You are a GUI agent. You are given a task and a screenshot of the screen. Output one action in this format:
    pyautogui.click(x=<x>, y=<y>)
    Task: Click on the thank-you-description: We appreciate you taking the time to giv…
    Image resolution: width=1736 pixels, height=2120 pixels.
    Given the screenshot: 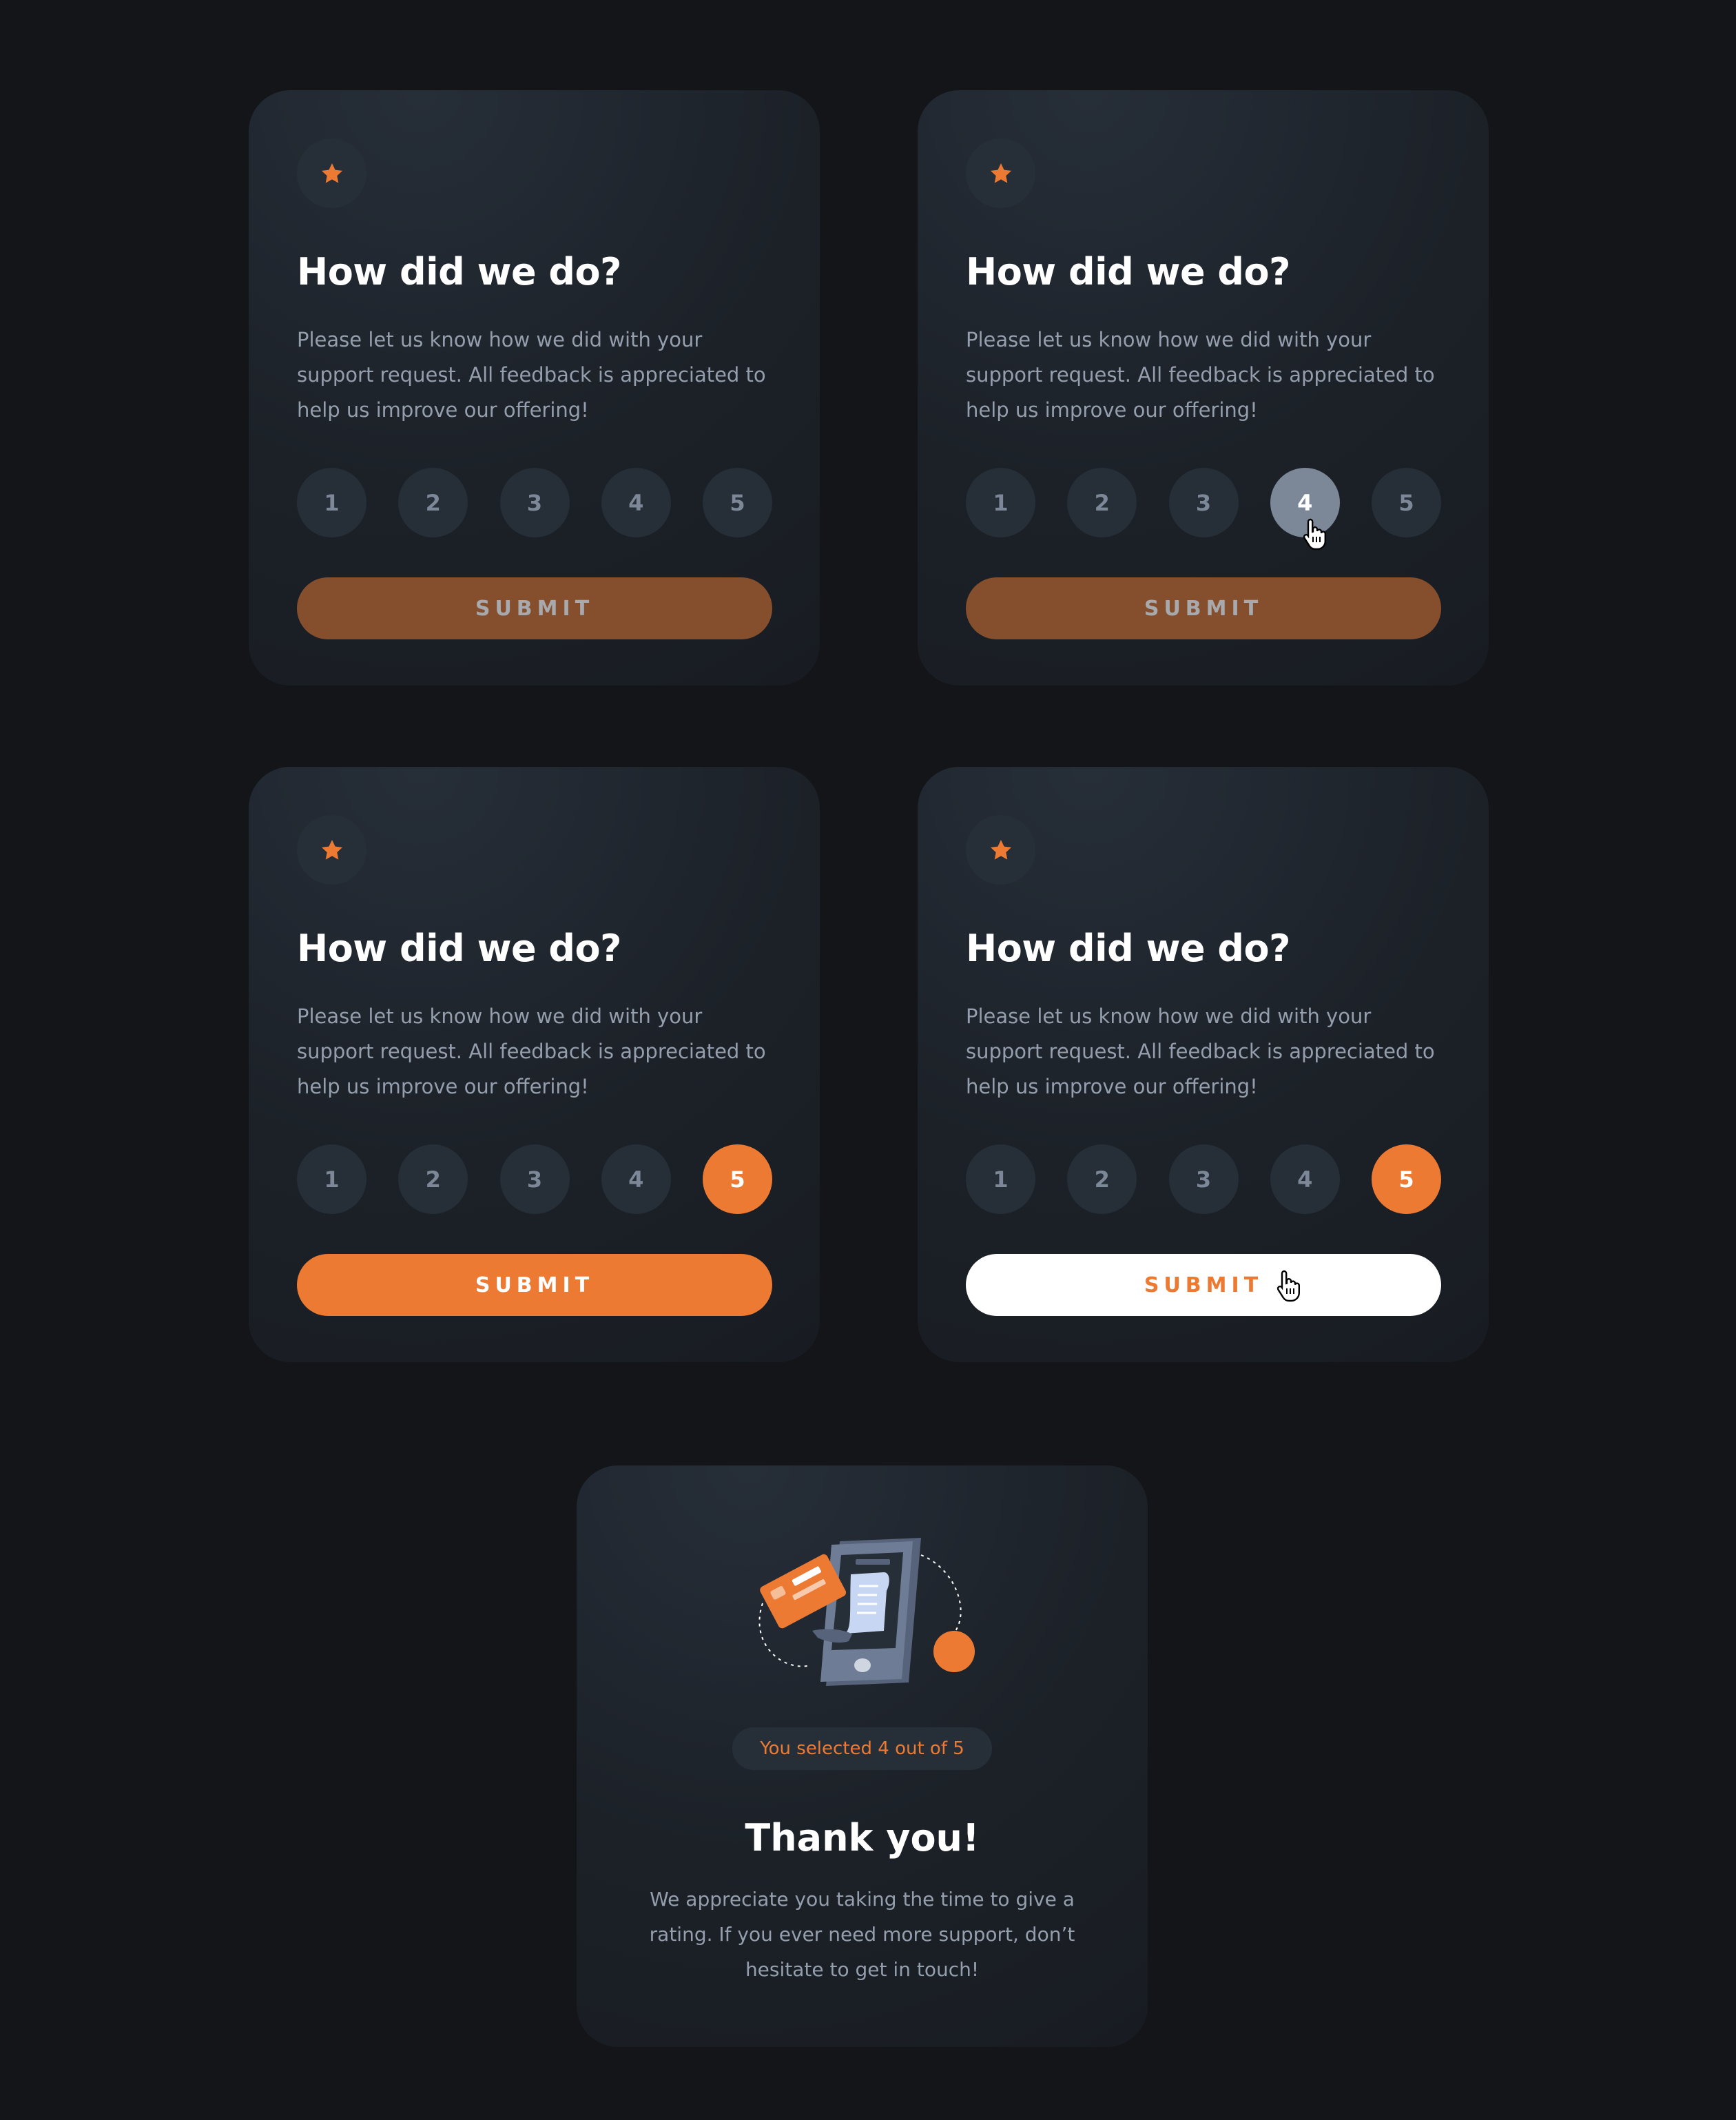 What is the action you would take?
    pyautogui.click(x=862, y=1935)
    